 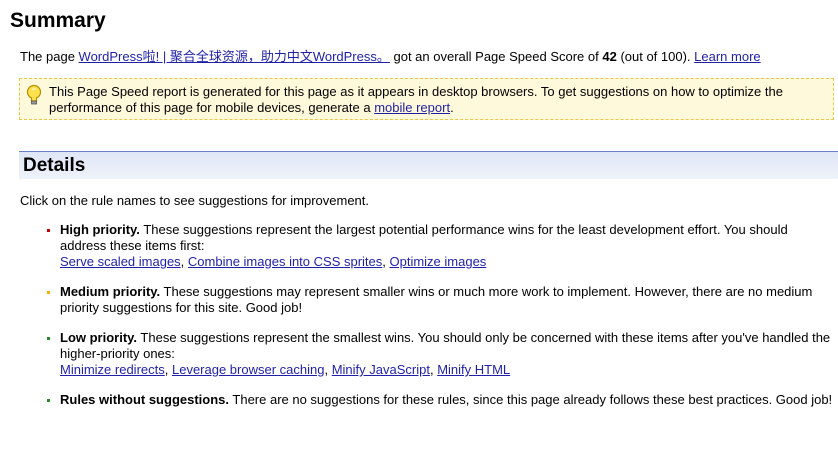 I want to click on rule-label: High priority., so click(x=100, y=229).